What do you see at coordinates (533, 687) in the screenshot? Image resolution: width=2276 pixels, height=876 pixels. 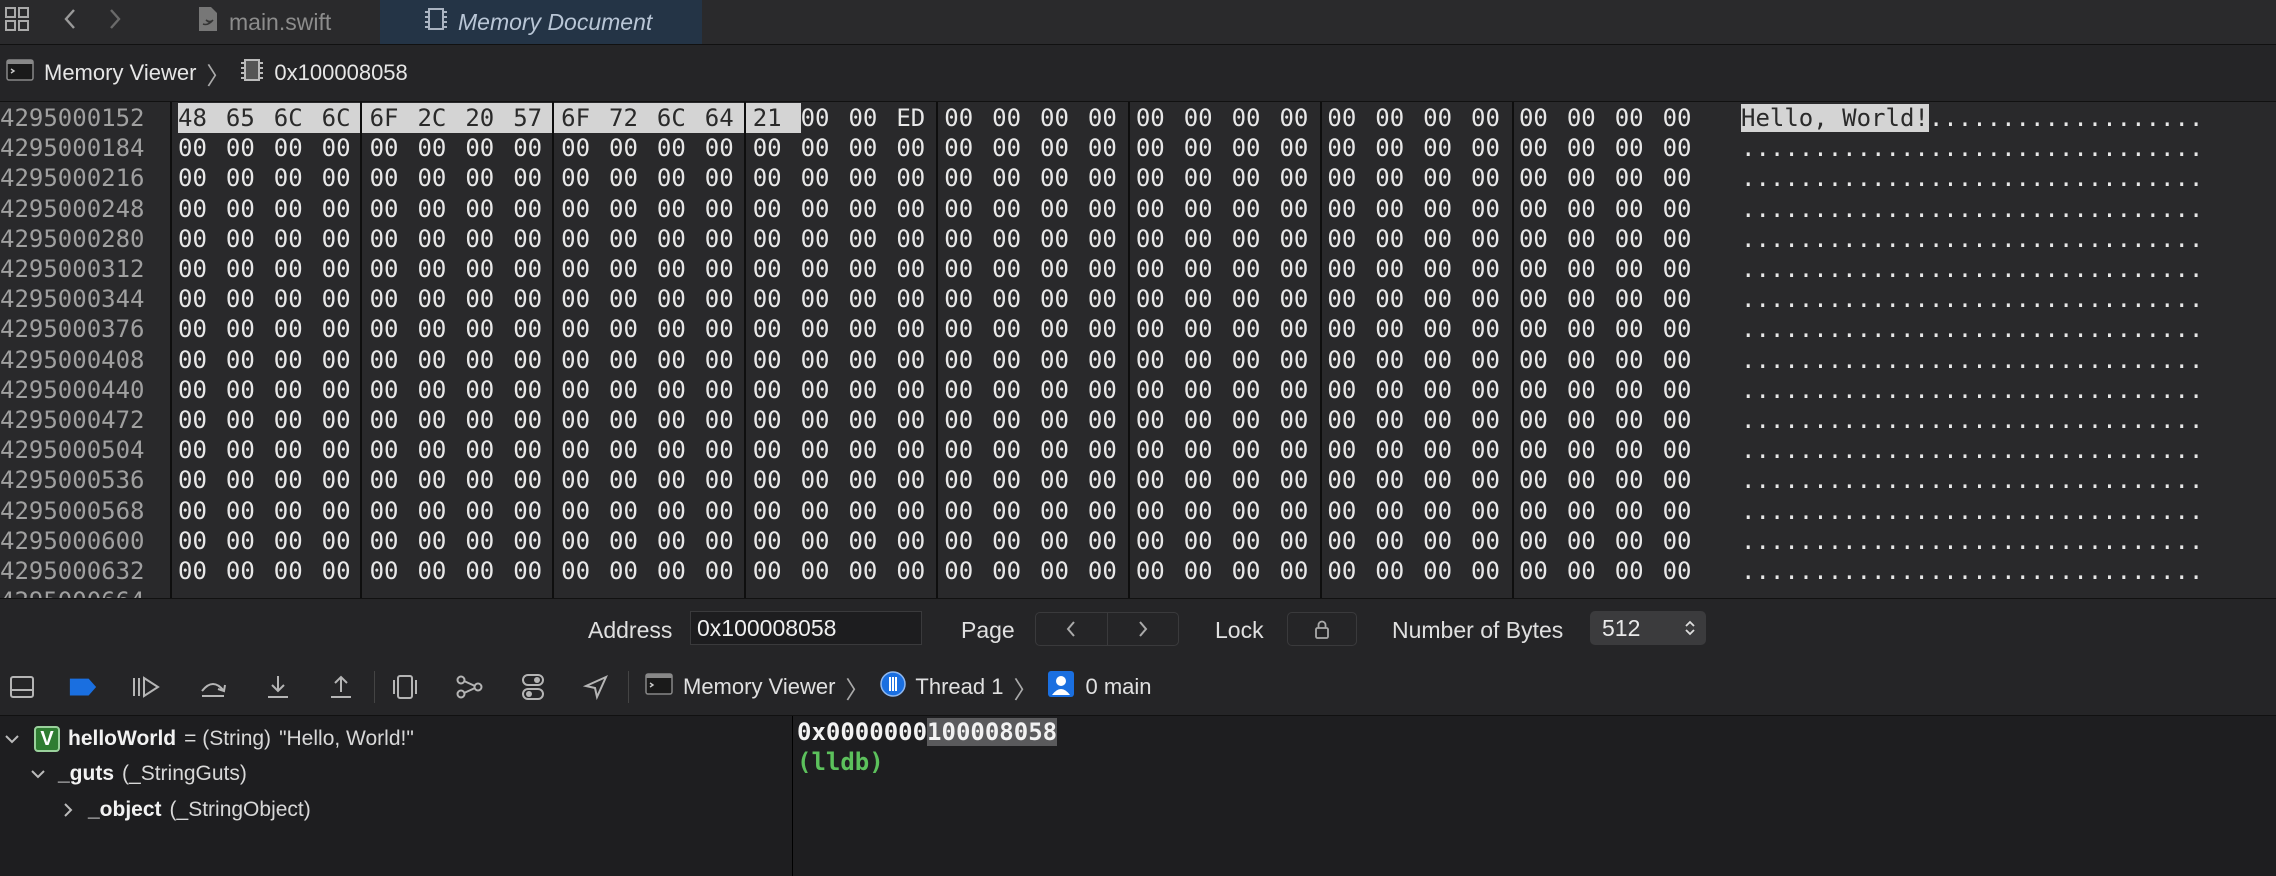 I see `environment-overrides-icon` at bounding box center [533, 687].